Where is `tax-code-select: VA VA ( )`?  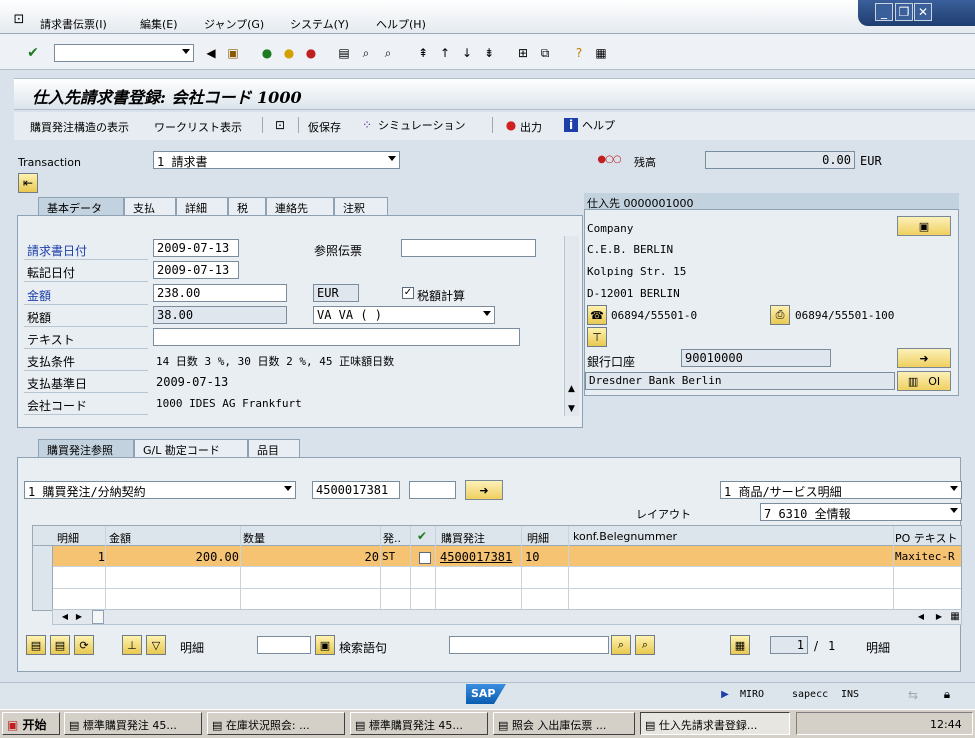 tax-code-select: VA VA ( ) is located at coordinates (404, 315).